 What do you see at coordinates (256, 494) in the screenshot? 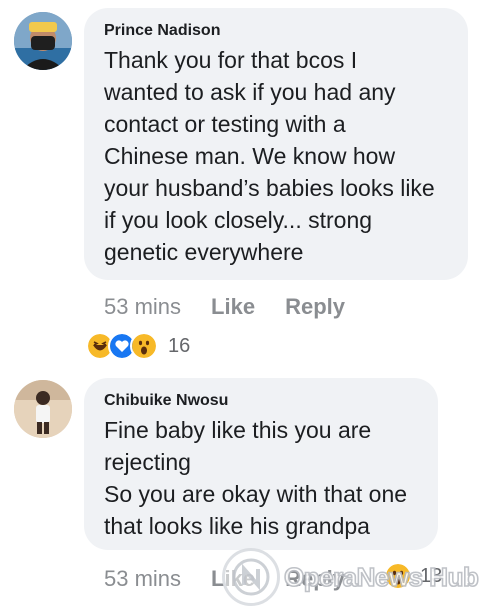
I see `comment-line: So you are okay with that one` at bounding box center [256, 494].